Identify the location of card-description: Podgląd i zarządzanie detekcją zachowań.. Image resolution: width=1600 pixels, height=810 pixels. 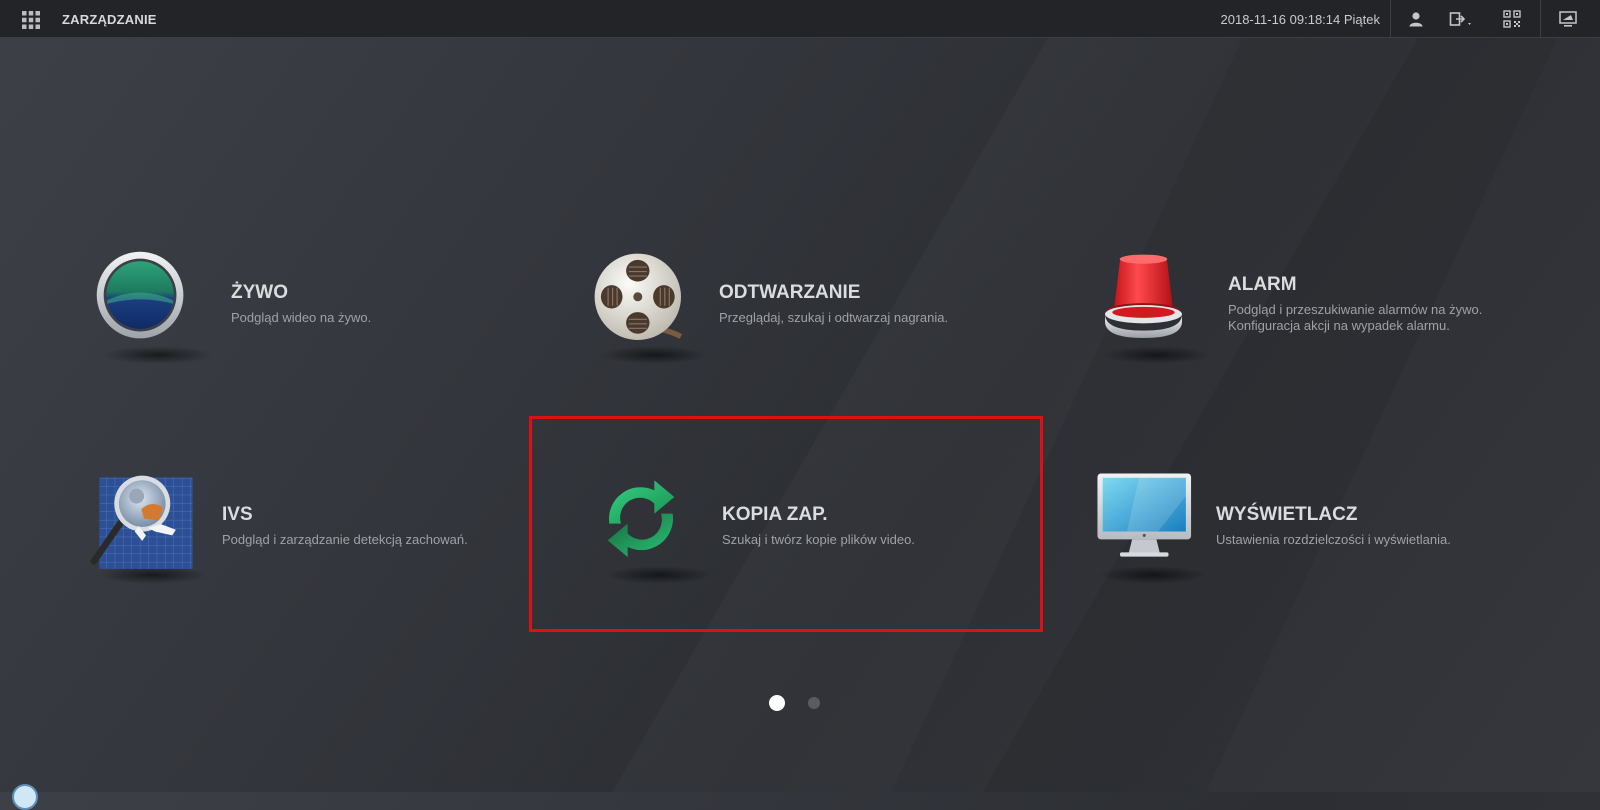
(345, 539).